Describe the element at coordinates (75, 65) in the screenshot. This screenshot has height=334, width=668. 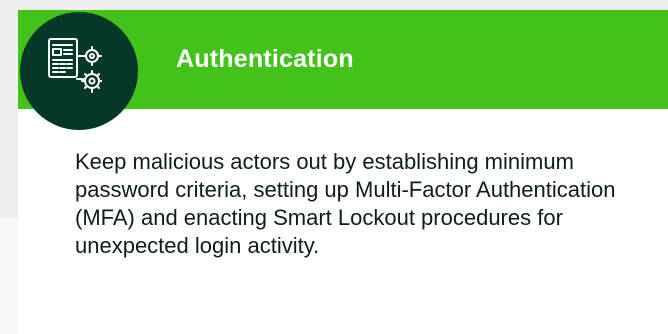
I see `authentication-settings-icon` at that location.